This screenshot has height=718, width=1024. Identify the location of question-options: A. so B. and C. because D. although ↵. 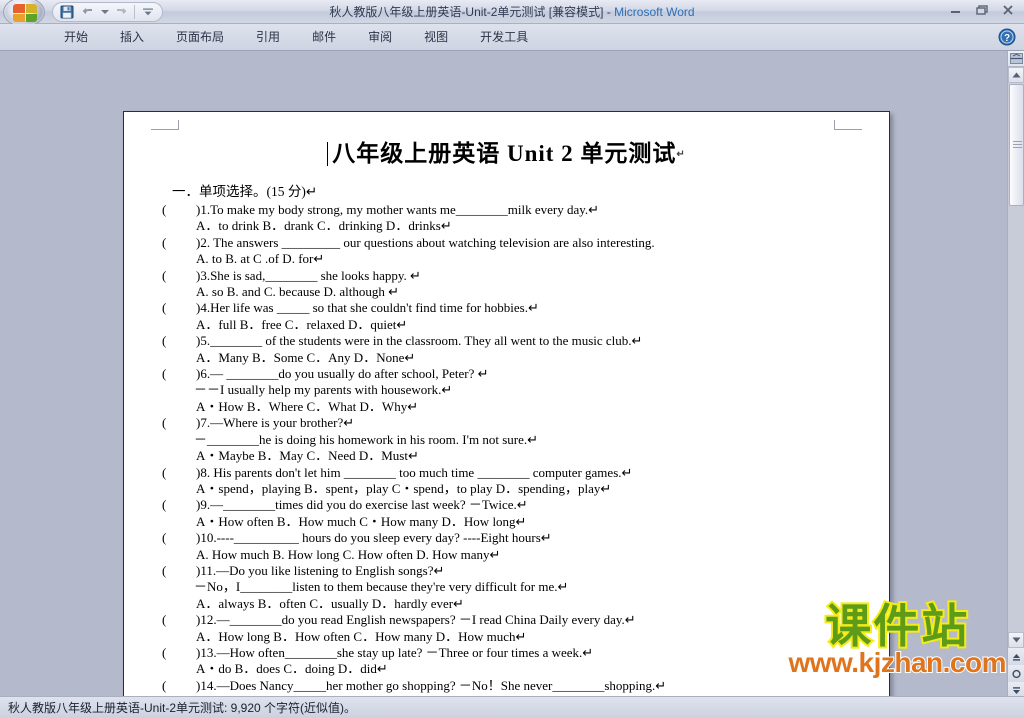
(297, 292).